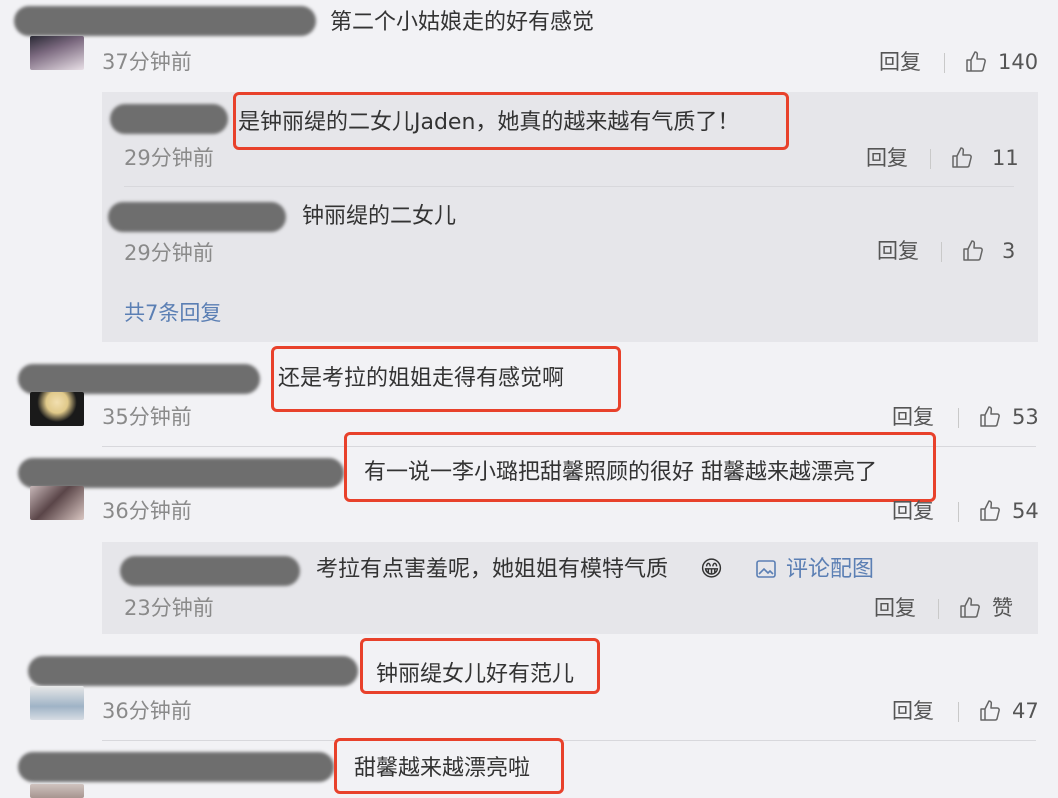 This screenshot has height=798, width=1058. What do you see at coordinates (1025, 417) in the screenshot?
I see `like-count: 53` at bounding box center [1025, 417].